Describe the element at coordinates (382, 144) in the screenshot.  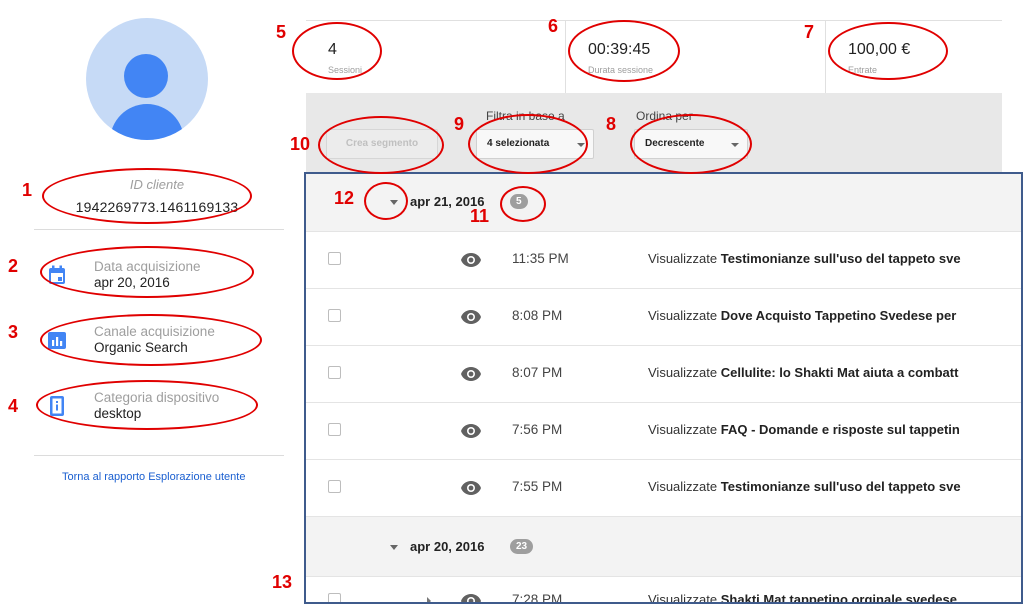
I see `create-segment-button: Crea segmento` at that location.